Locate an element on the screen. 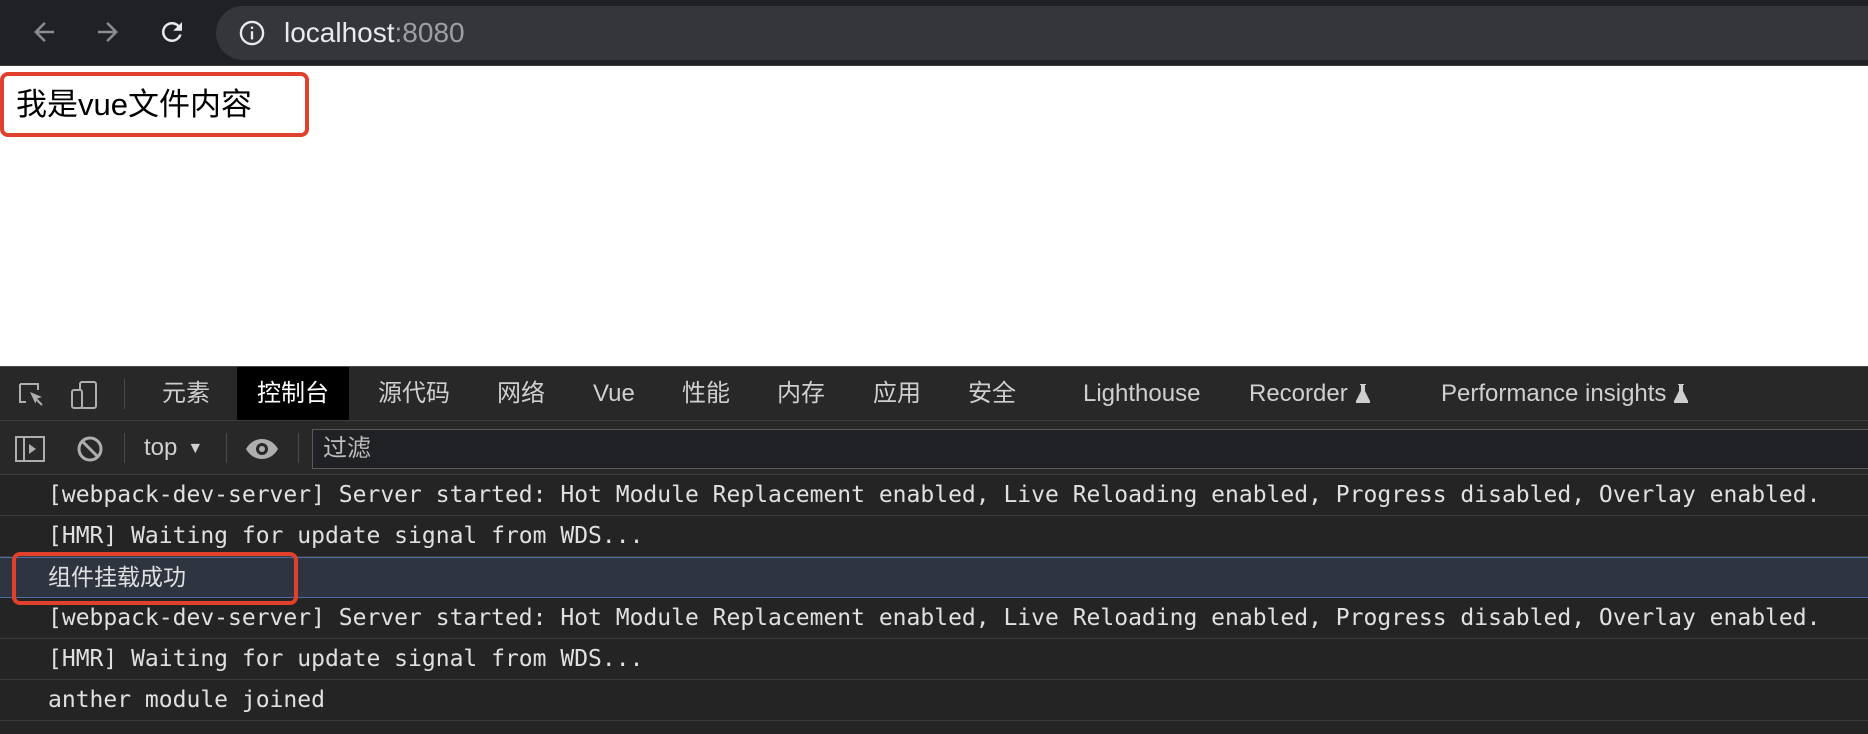 The width and height of the screenshot is (1868, 734). info-icon is located at coordinates (252, 33).